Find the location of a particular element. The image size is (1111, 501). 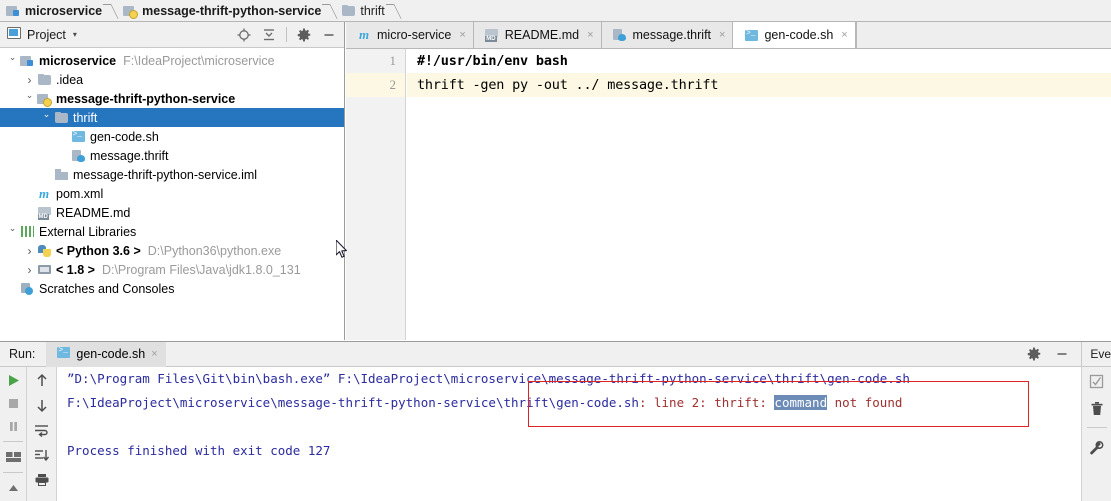

tree-item-label: .idea is located at coordinates (70, 79).